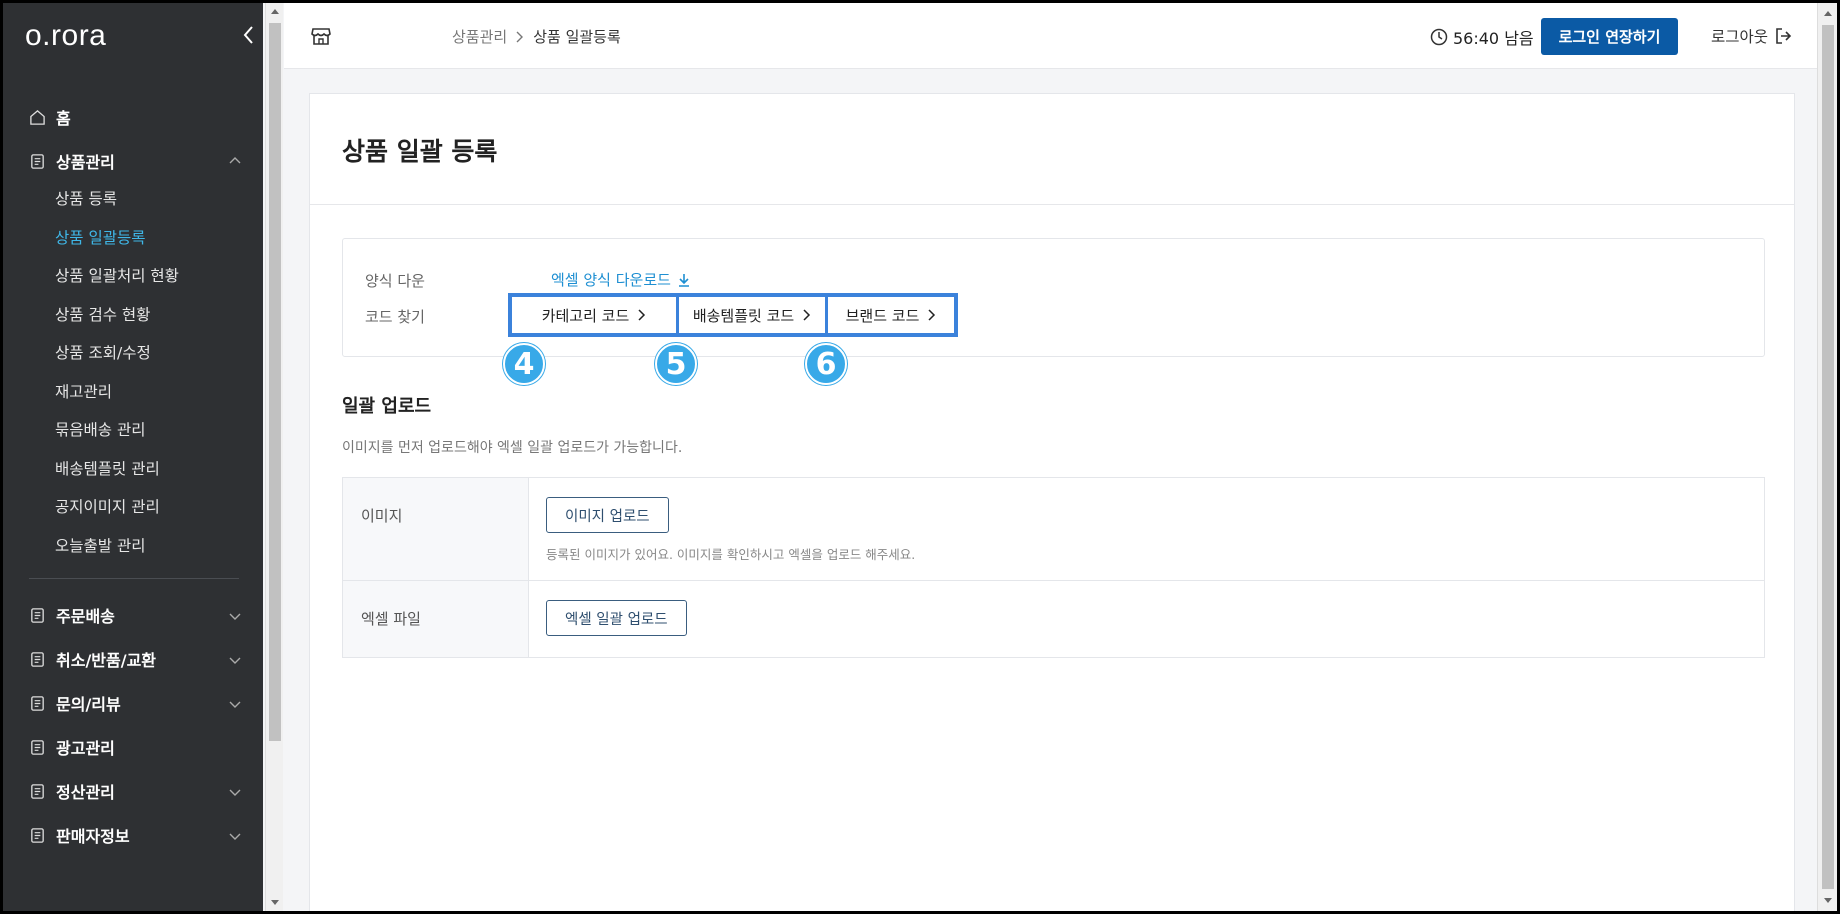 Image resolution: width=1840 pixels, height=914 pixels. I want to click on step-badge-4: 4, so click(524, 364).